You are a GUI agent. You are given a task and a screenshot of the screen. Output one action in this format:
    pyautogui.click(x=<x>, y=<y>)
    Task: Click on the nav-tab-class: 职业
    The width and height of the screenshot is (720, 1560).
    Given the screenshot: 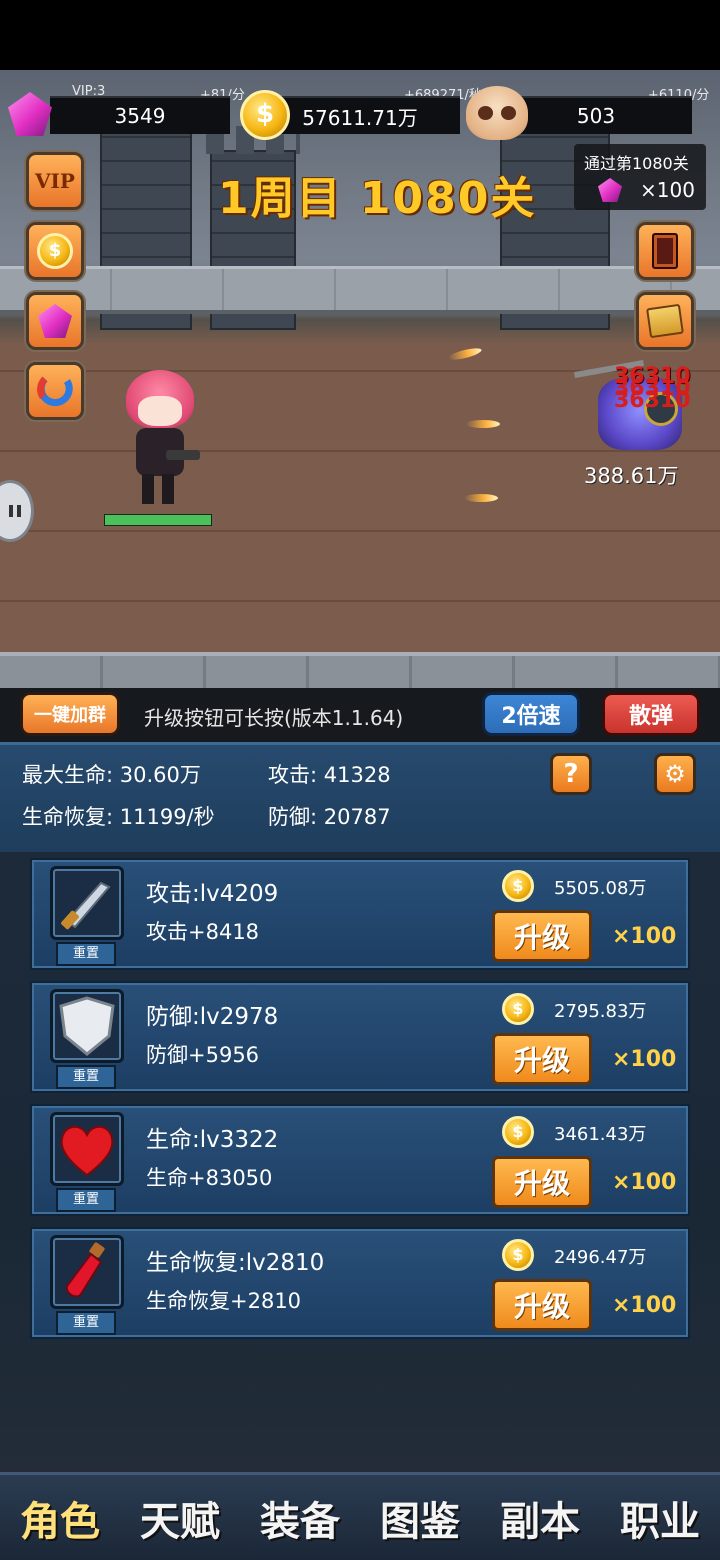 What is the action you would take?
    pyautogui.click(x=660, y=1518)
    